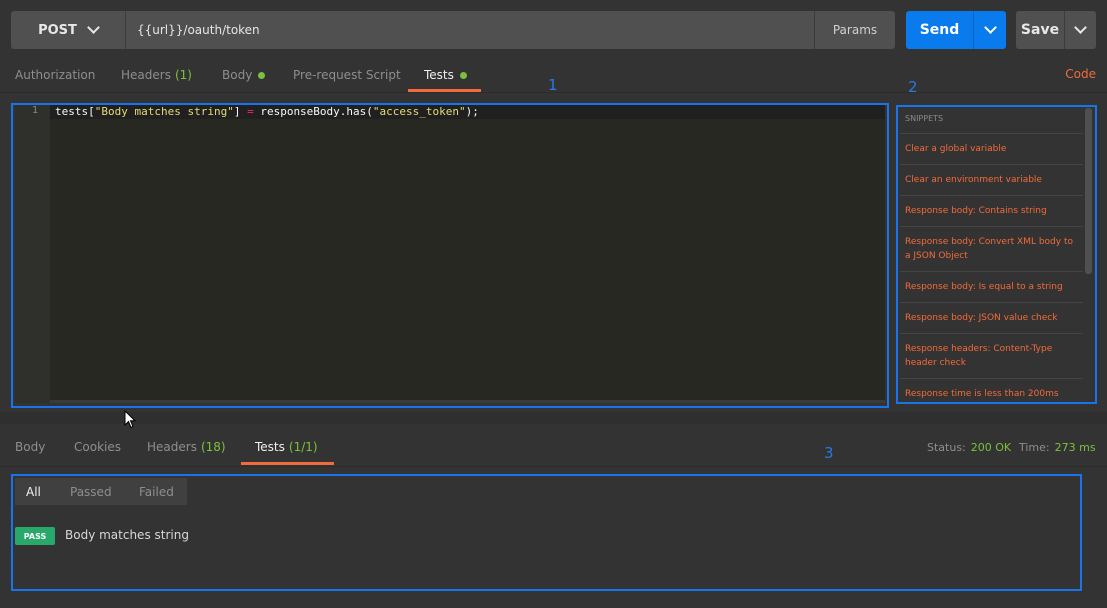 The width and height of the screenshot is (1107, 608). Describe the element at coordinates (553, 85) in the screenshot. I see `annotation-label: 1` at that location.